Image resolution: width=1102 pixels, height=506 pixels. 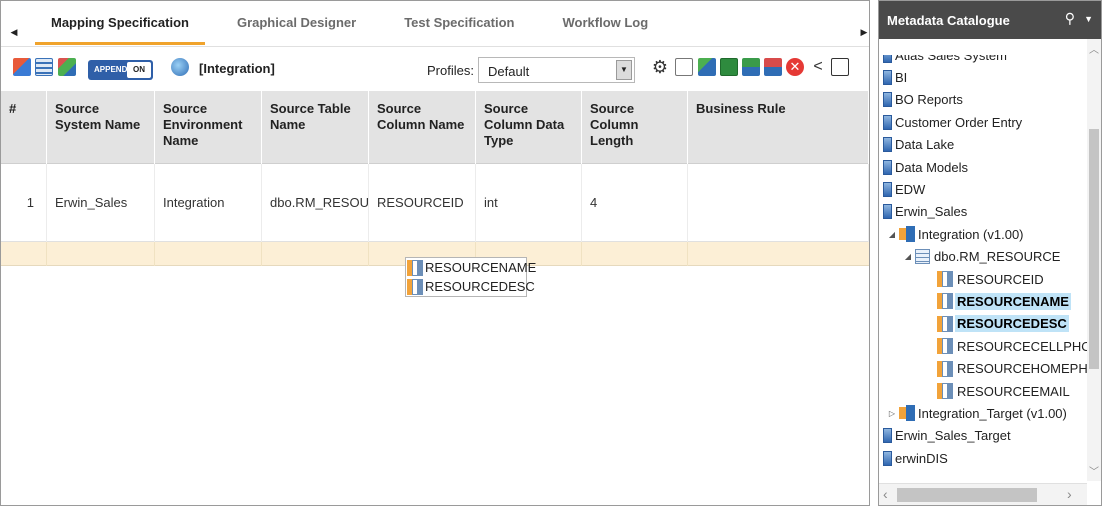 I want to click on tree-item-environment: ▷ Integration_Target (v1.00), so click(x=978, y=413).